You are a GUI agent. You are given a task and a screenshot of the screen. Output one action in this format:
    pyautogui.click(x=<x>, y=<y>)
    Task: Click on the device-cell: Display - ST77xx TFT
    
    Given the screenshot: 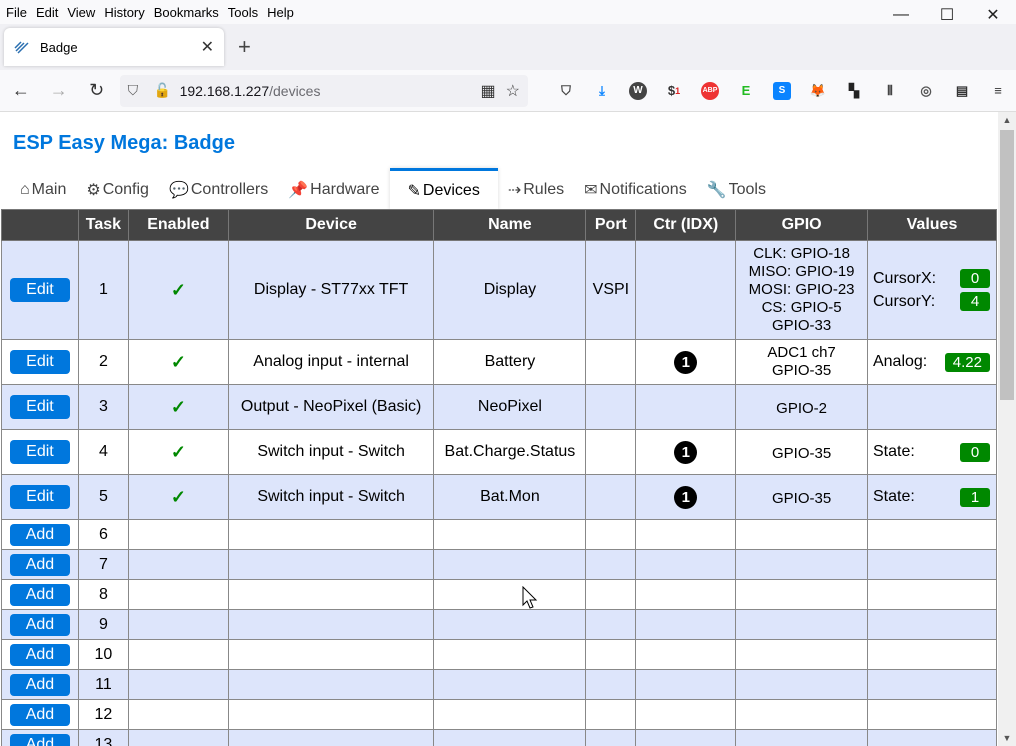 What is the action you would take?
    pyautogui.click(x=331, y=290)
    